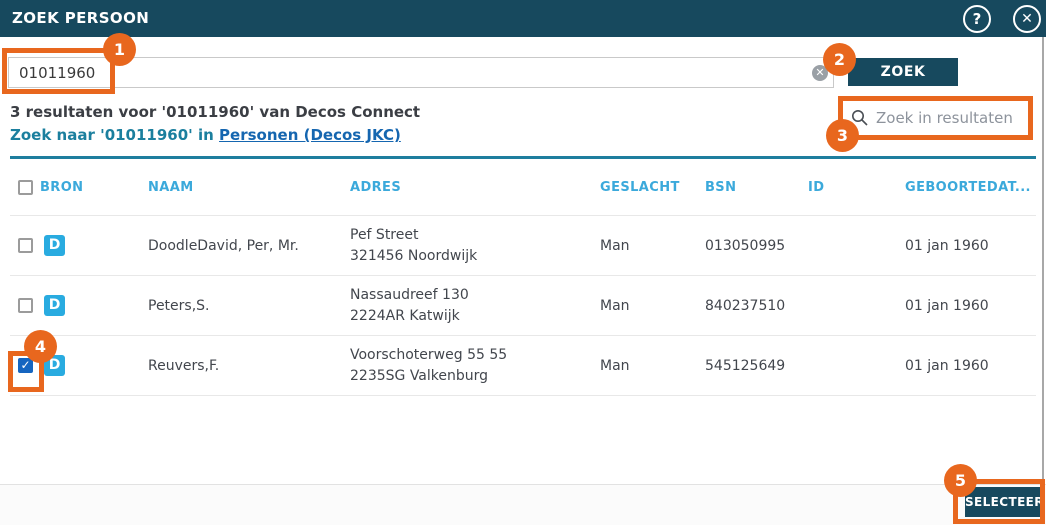 This screenshot has height=525, width=1046. Describe the element at coordinates (745, 365) in the screenshot. I see `cell-bsn: 545125649` at that location.